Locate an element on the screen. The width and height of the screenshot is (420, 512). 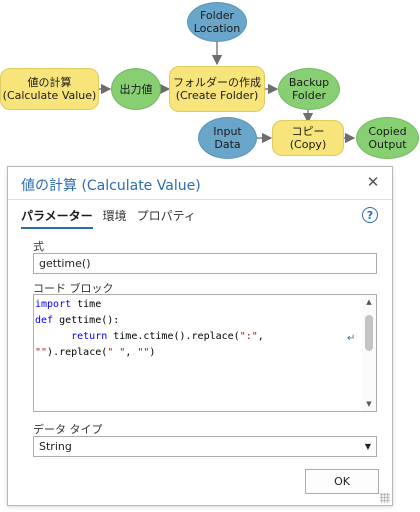
ok-button: OK is located at coordinates (342, 481).